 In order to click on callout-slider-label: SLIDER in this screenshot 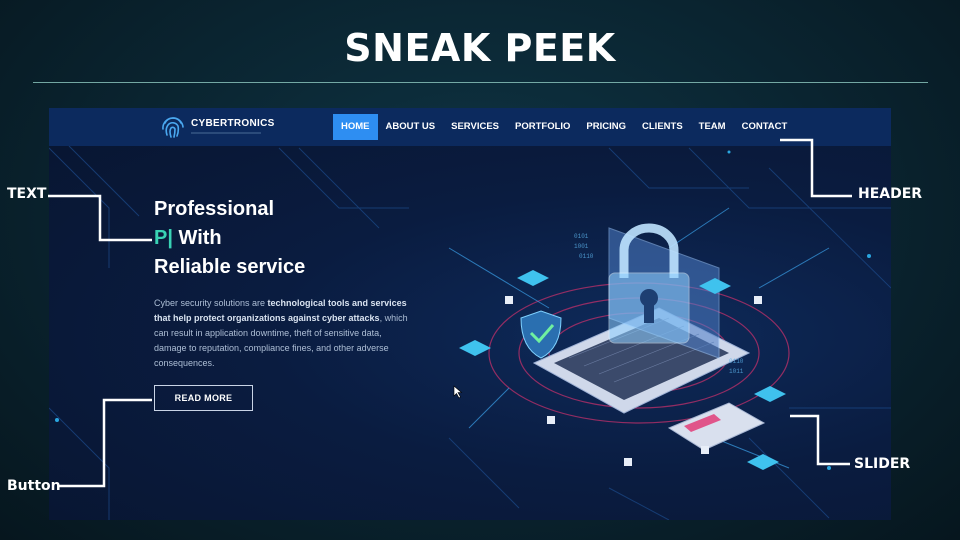, I will do `click(882, 464)`.